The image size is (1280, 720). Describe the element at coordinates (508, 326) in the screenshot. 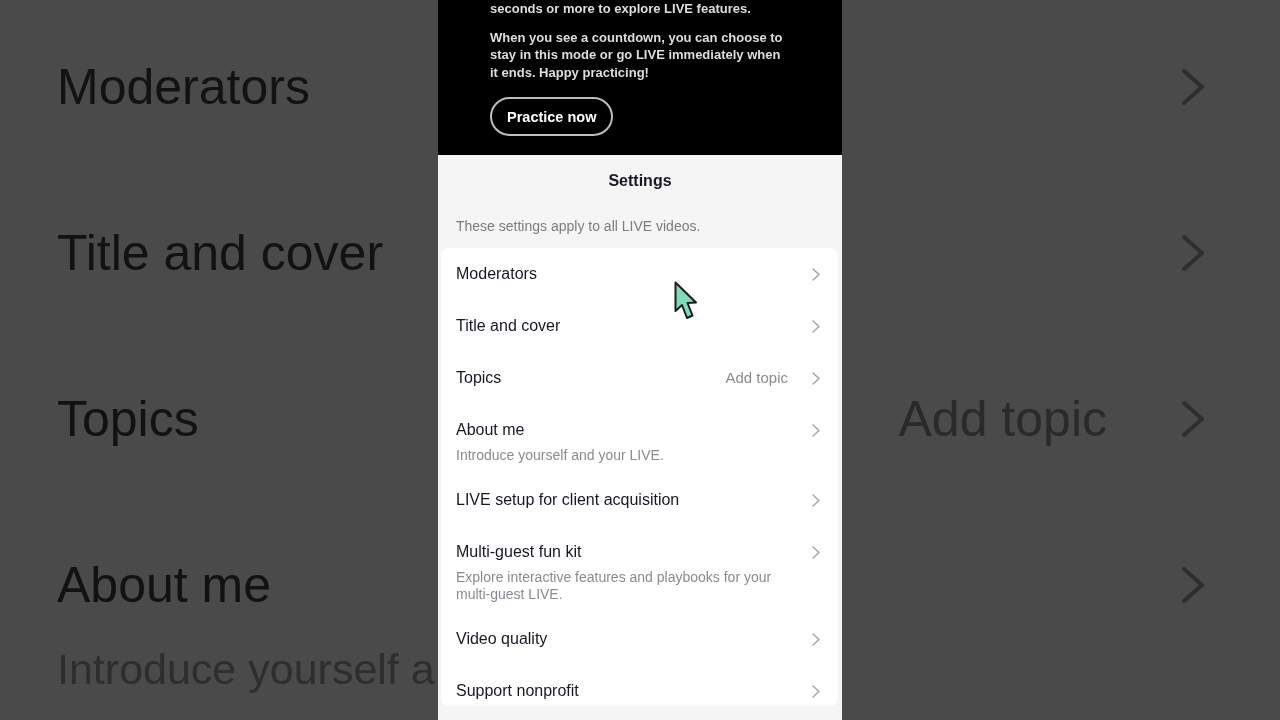

I see `setting-label: Title and cover` at that location.